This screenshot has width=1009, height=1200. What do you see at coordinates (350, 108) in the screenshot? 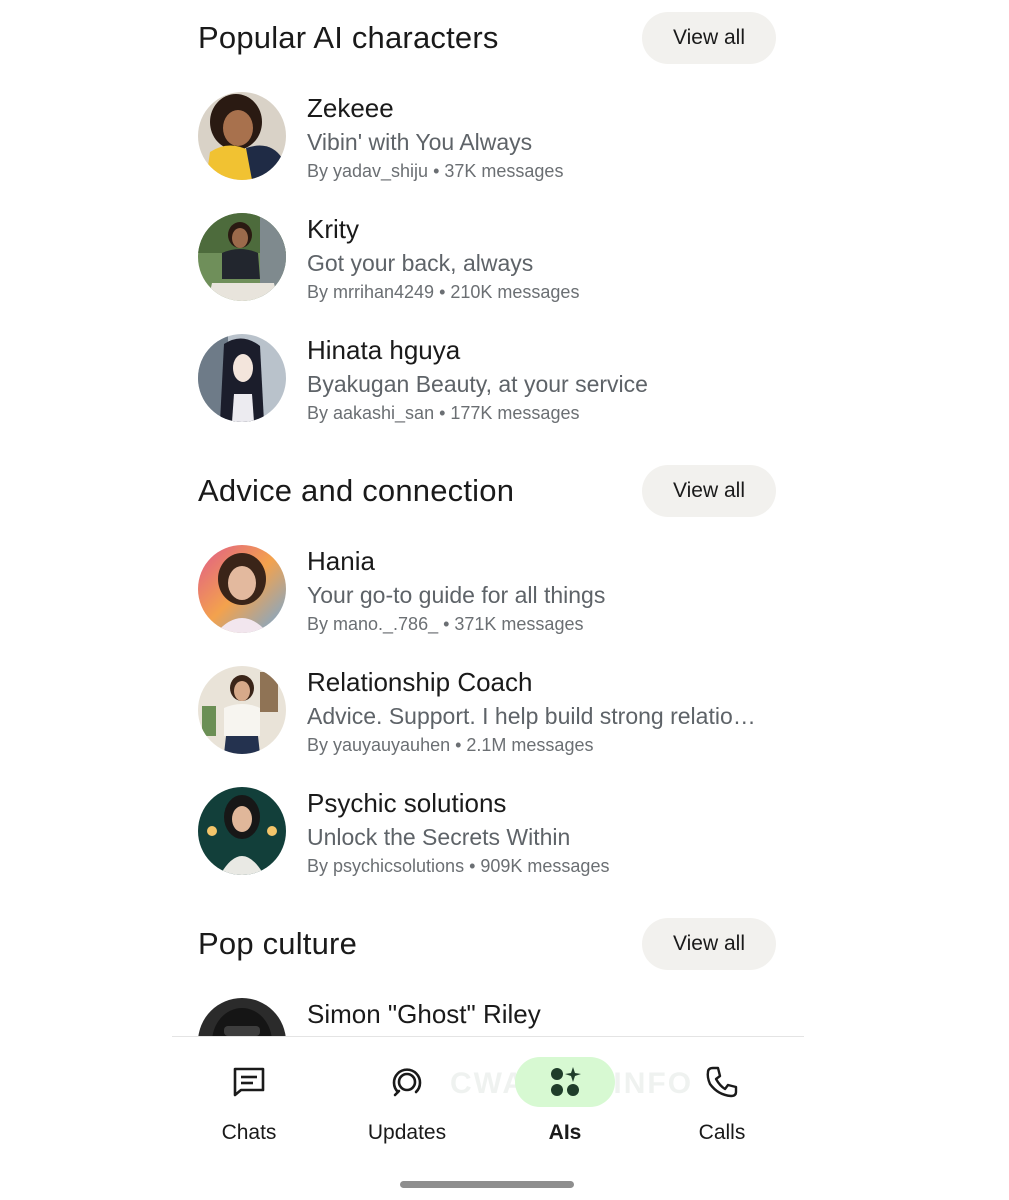
I see `character-name: Zekeee` at bounding box center [350, 108].